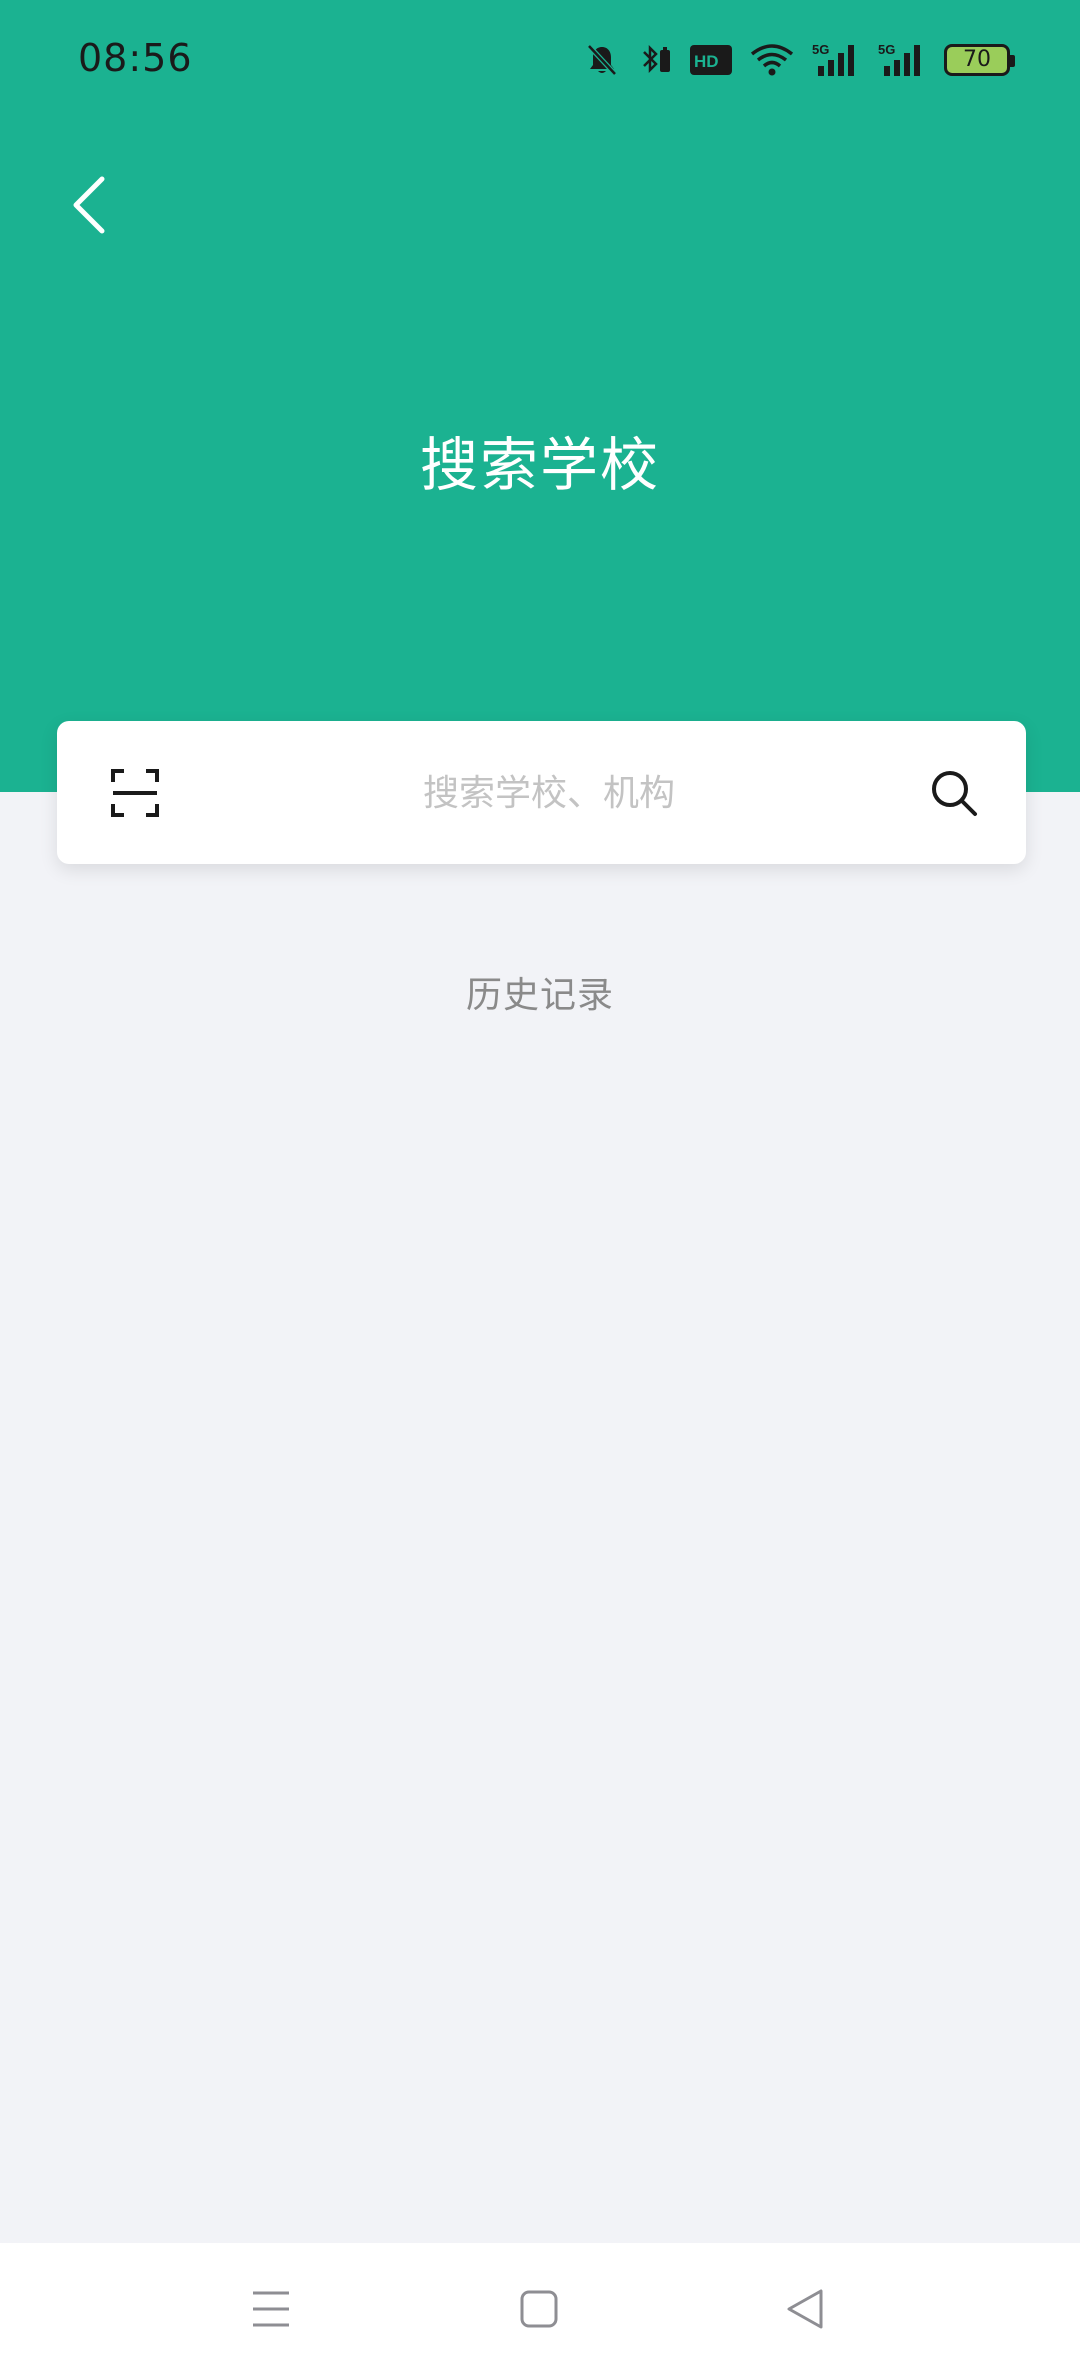 This screenshot has height=2376, width=1080. I want to click on status-icons: HD 5G 5G 70, so click(799, 60).